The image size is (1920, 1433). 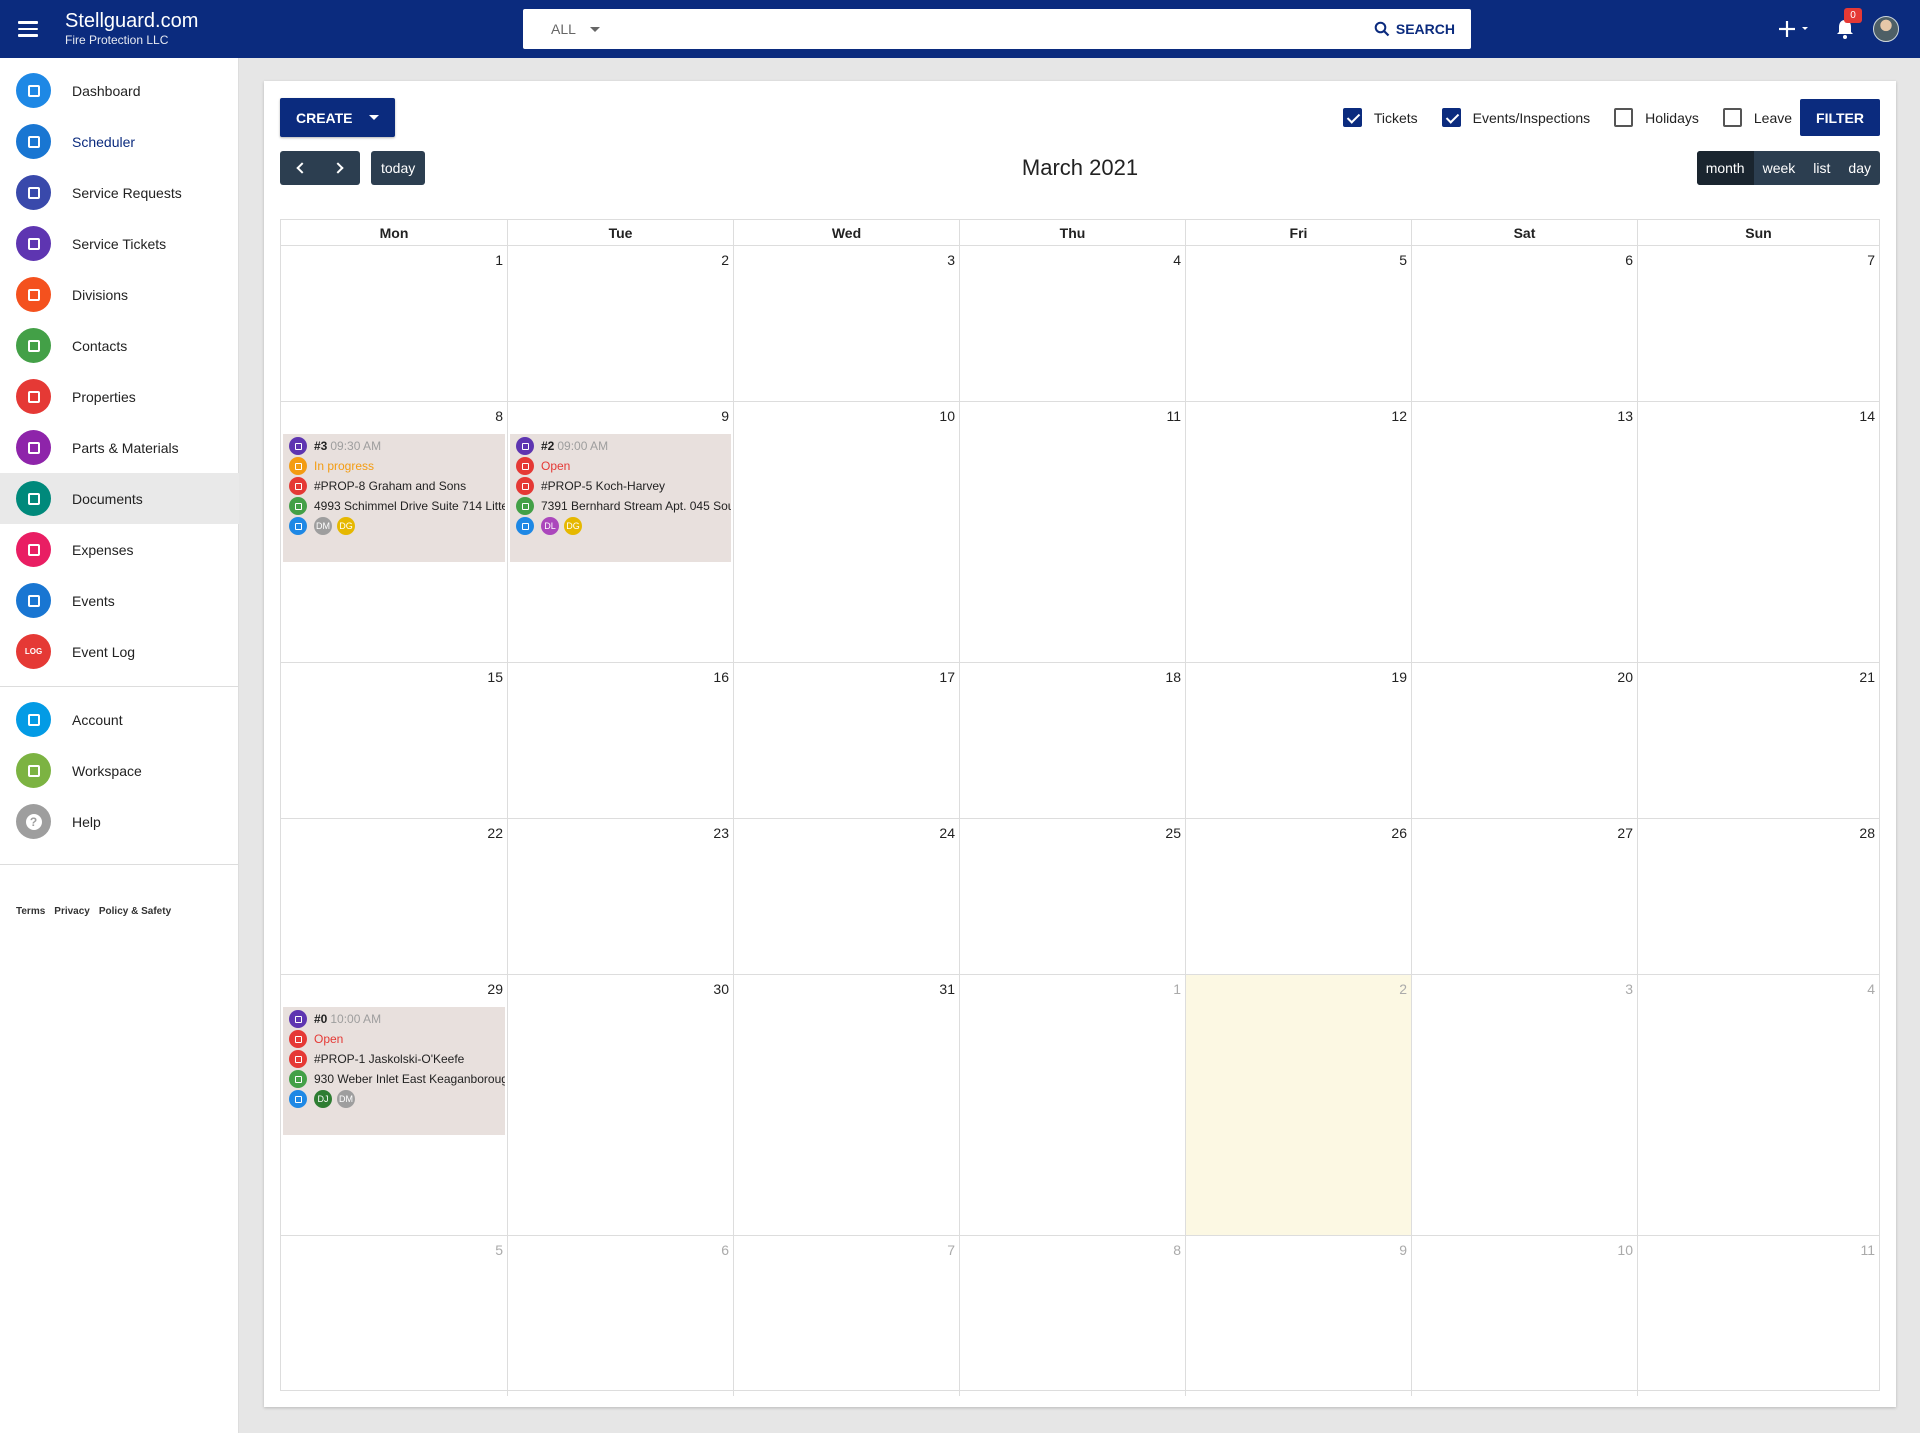 What do you see at coordinates (119, 90) in the screenshot?
I see `sidebar-item-dashboard: Dashboard` at bounding box center [119, 90].